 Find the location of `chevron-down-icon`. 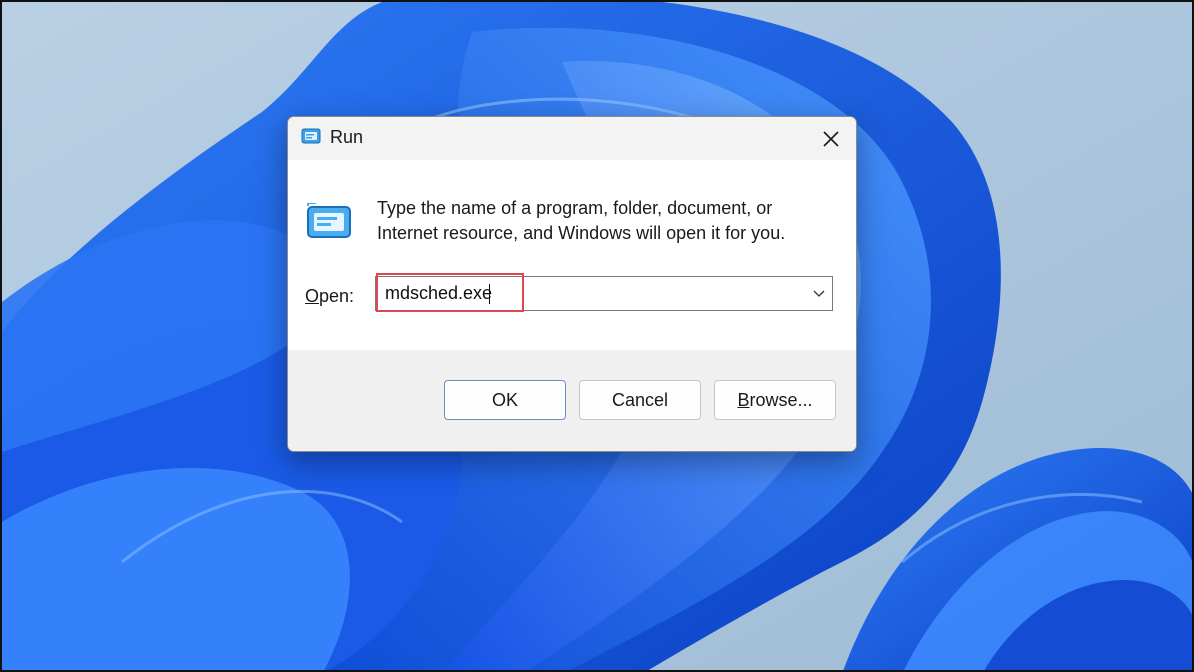

chevron-down-icon is located at coordinates (819, 293).